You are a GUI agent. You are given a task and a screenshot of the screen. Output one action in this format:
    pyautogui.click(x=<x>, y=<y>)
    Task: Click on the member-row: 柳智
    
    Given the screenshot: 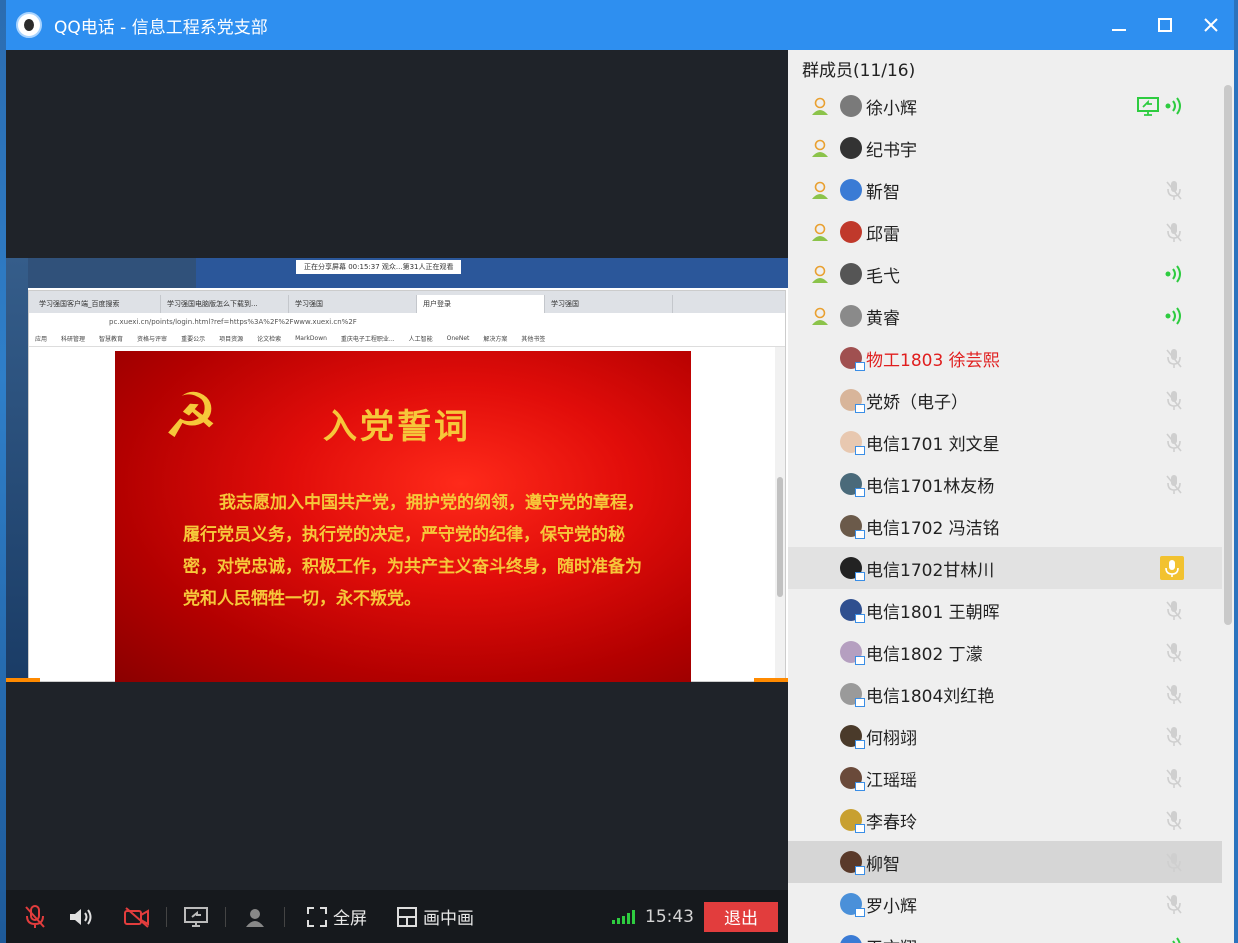 What is the action you would take?
    pyautogui.click(x=1005, y=862)
    